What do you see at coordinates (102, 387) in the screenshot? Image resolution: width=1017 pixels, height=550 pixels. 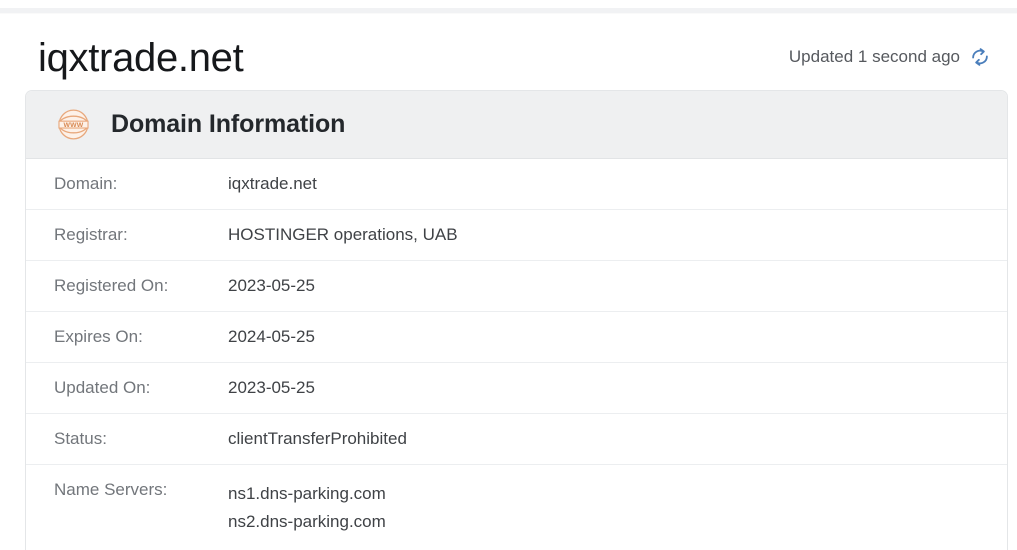 I see `row-label: Updated On:` at bounding box center [102, 387].